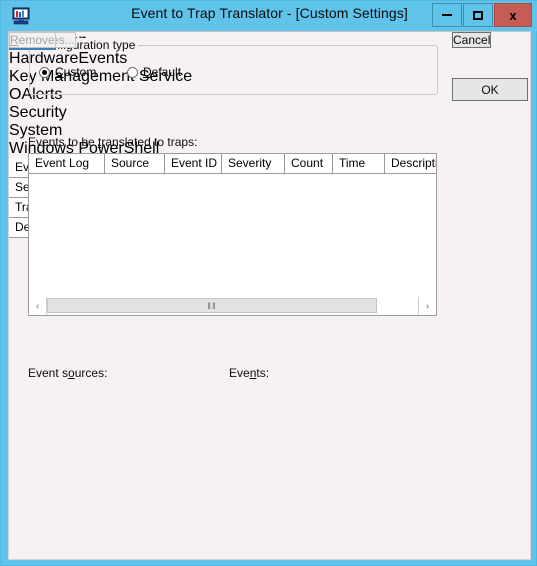 This screenshot has width=537, height=566. What do you see at coordinates (67, 72) in the screenshot?
I see `radio-custom: Custom` at bounding box center [67, 72].